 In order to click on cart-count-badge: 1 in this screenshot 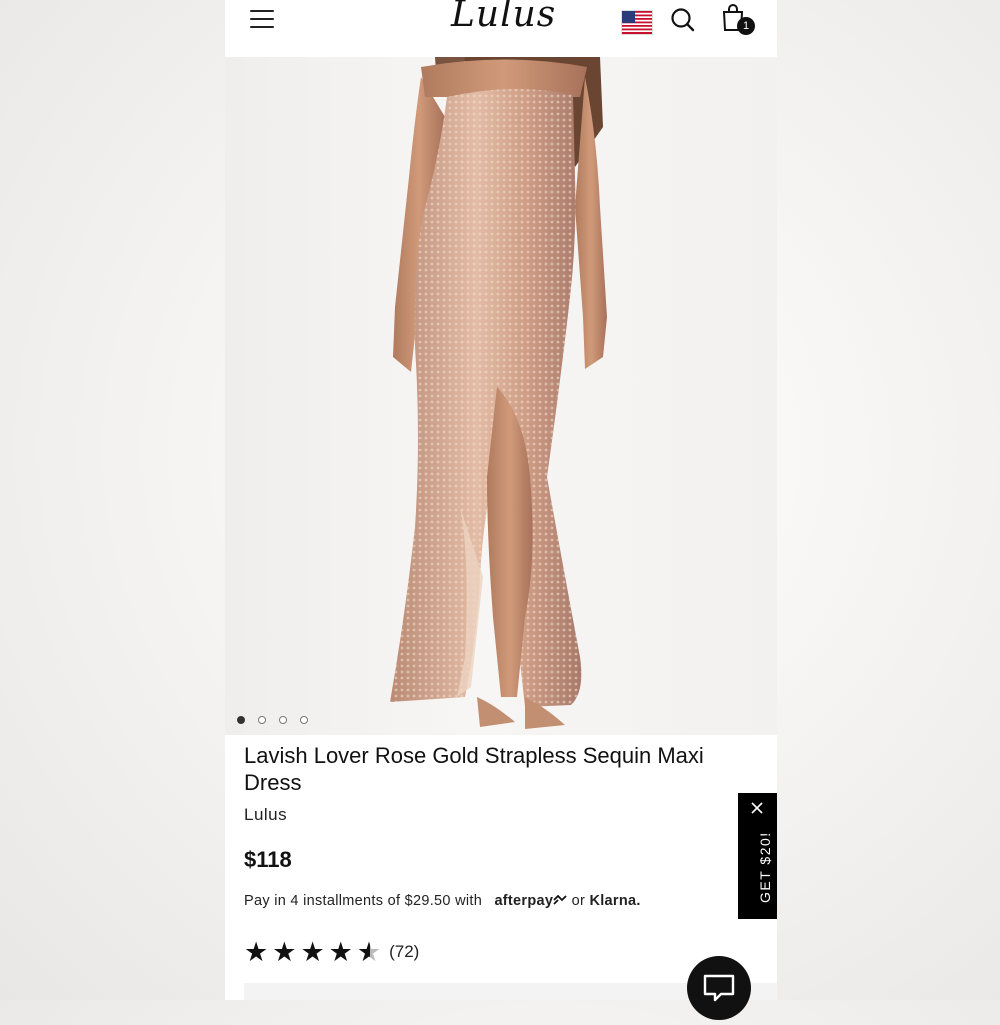, I will do `click(746, 26)`.